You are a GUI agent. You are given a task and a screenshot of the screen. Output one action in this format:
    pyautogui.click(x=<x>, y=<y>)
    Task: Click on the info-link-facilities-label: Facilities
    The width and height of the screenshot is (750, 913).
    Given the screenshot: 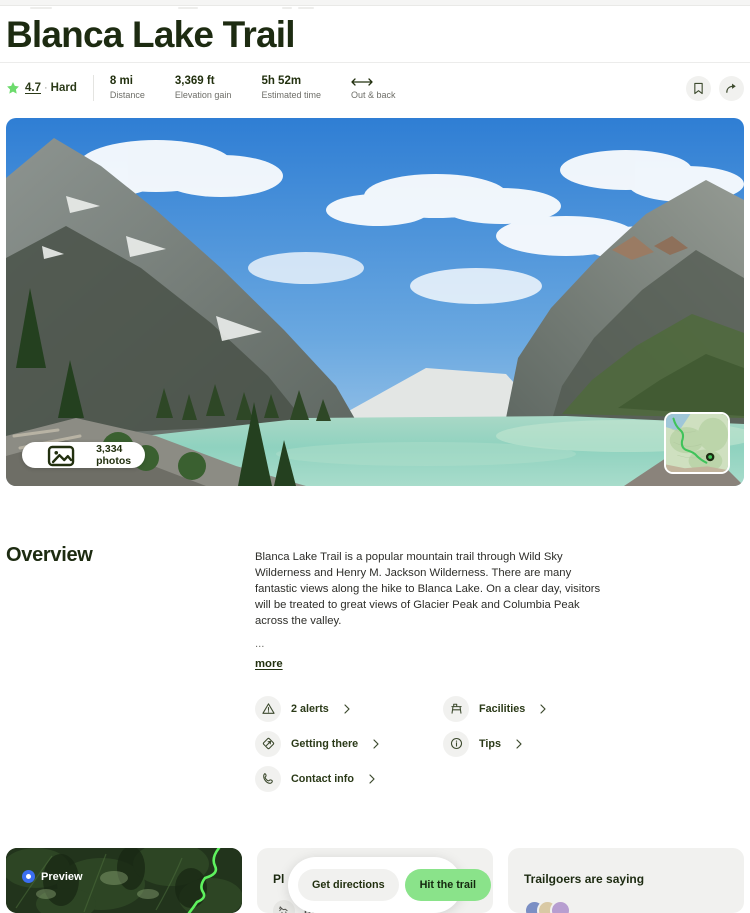 What is the action you would take?
    pyautogui.click(x=502, y=708)
    